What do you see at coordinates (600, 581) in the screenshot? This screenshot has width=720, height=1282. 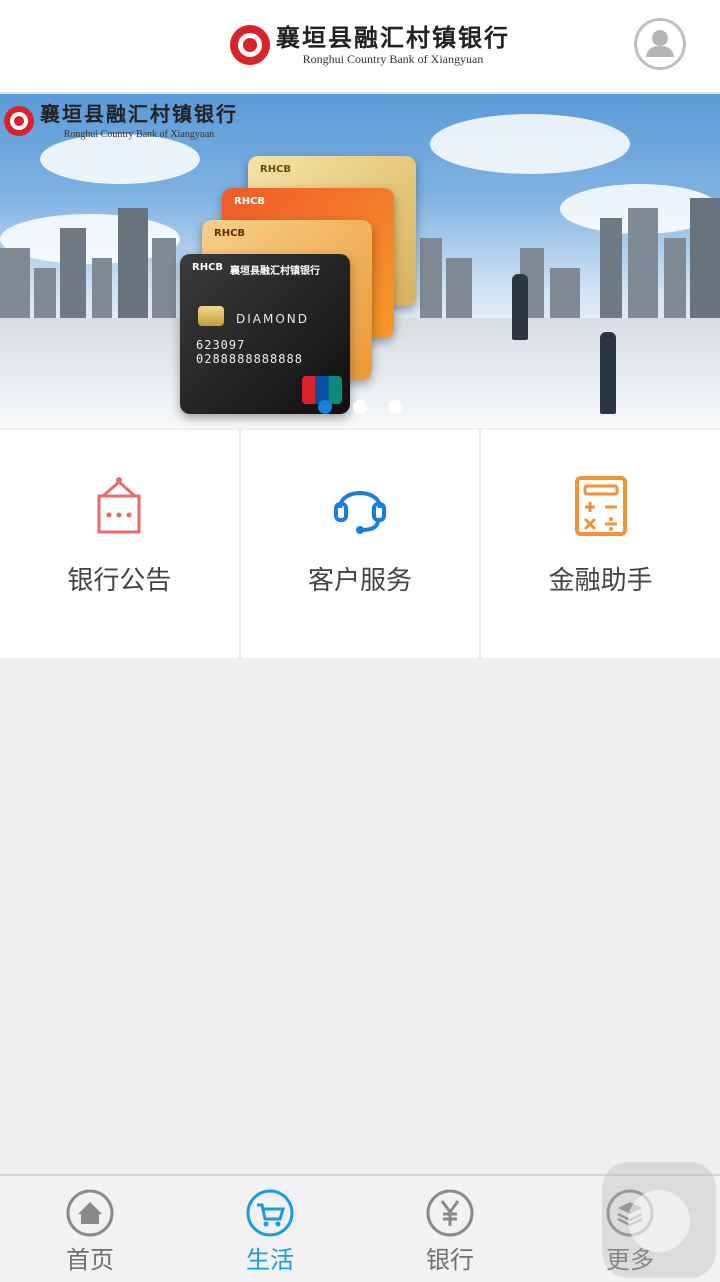 I see `feature-label: 金融助手` at bounding box center [600, 581].